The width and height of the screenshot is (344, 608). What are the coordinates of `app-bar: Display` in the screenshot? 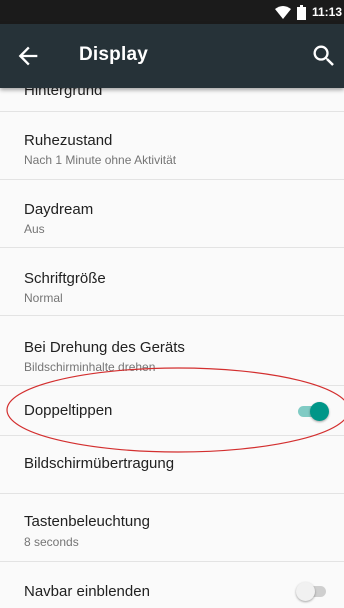 It's located at (172, 56).